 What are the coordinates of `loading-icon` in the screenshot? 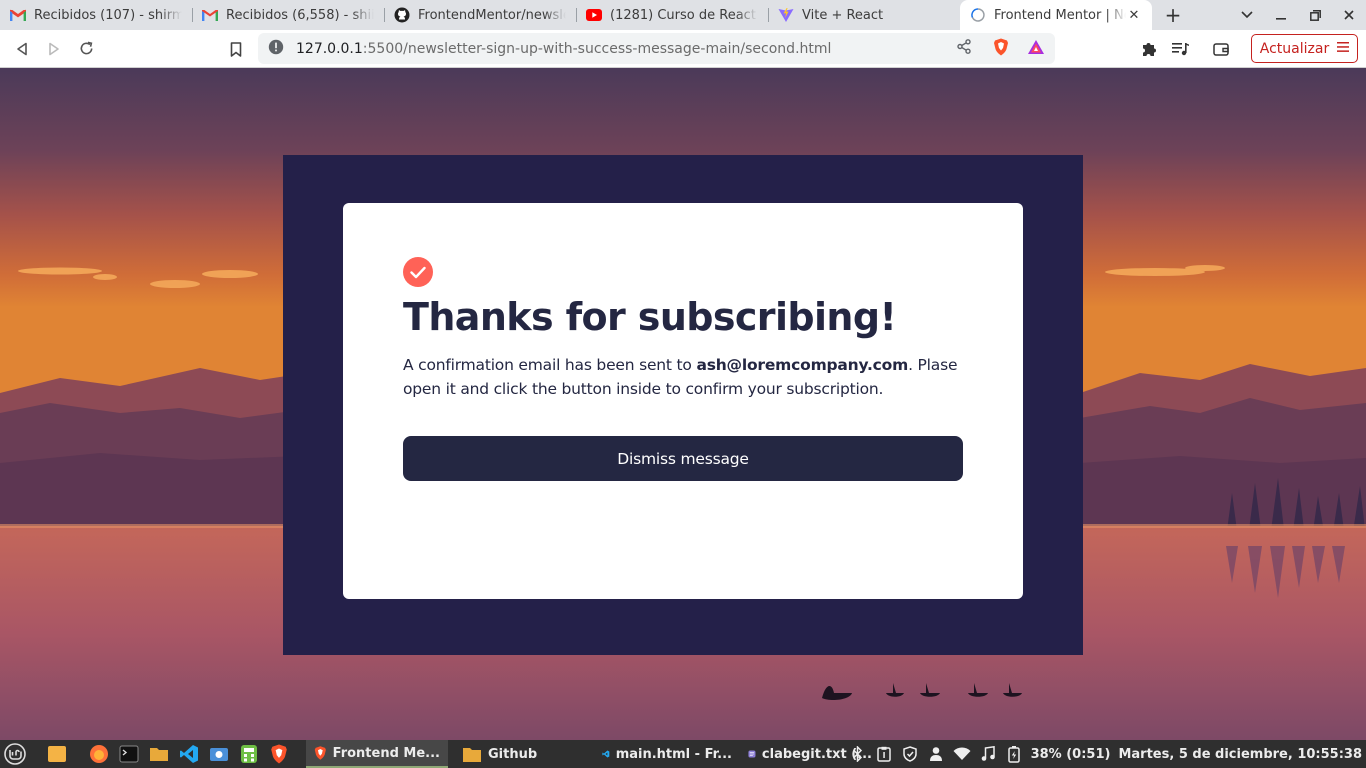 It's located at (978, 15).